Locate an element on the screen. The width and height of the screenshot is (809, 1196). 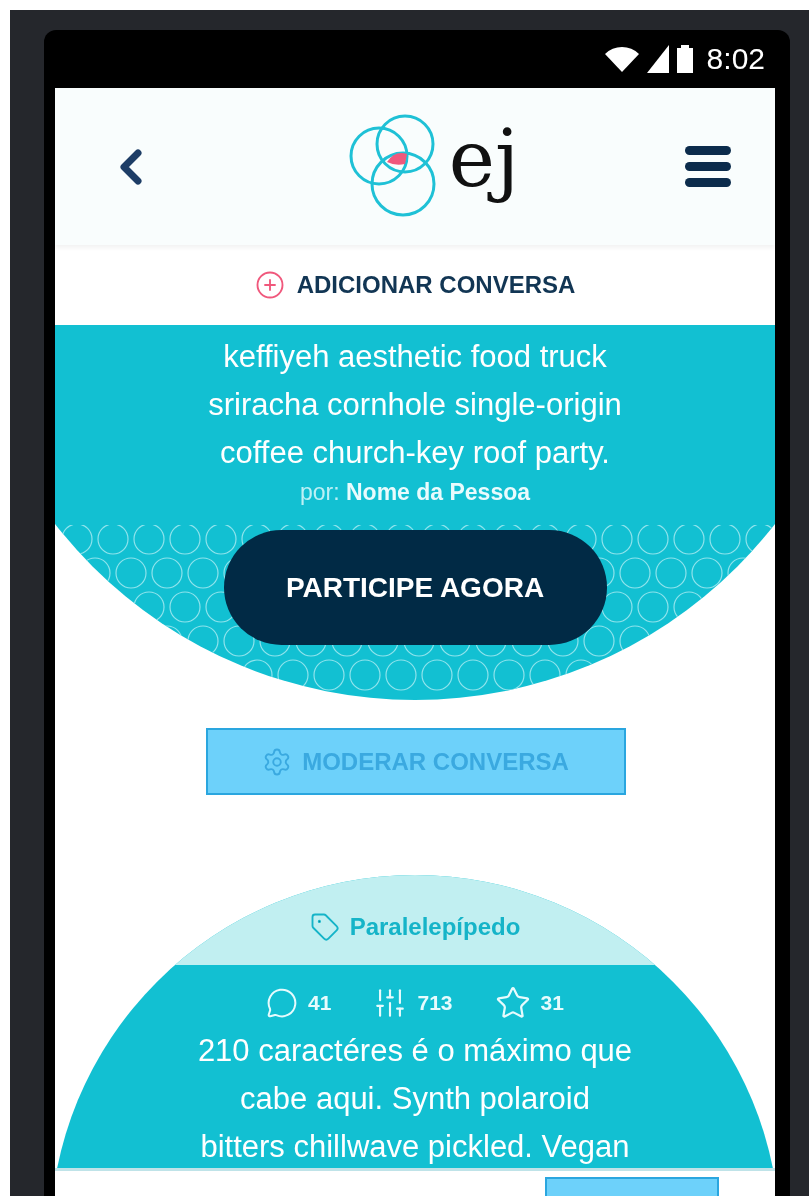
signal-icon is located at coordinates (657, 59).